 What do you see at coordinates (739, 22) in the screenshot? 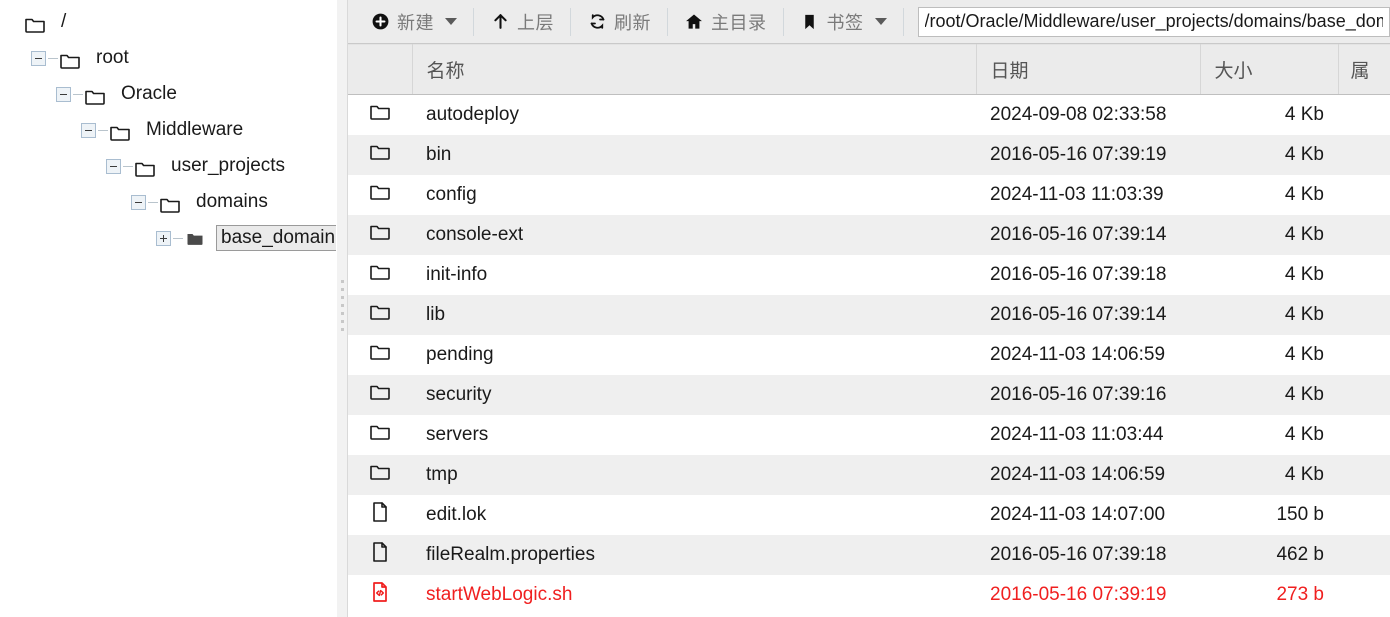
I see `toolbar-button-label: 主目录` at bounding box center [739, 22].